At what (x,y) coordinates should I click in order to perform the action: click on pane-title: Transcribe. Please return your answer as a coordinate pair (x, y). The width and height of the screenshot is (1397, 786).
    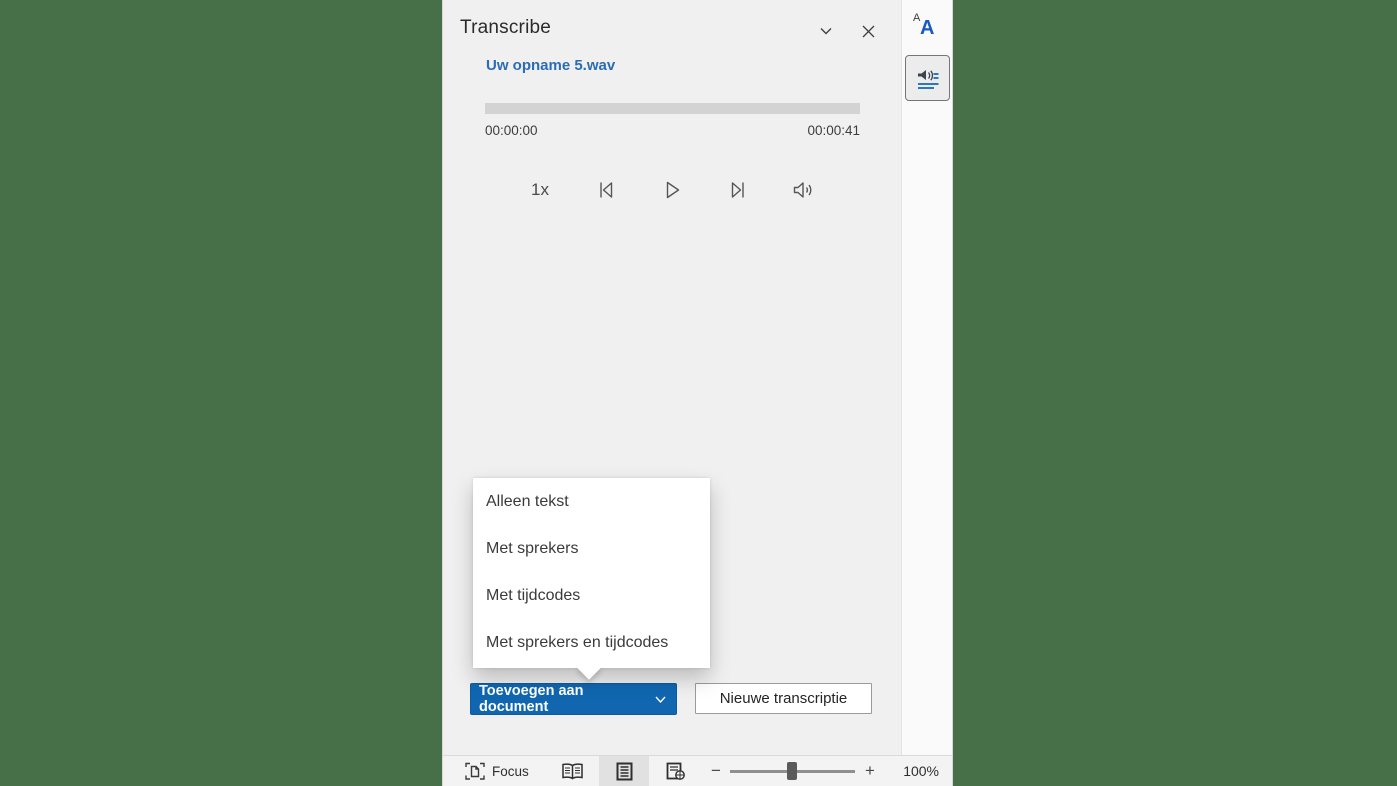
    Looking at the image, I should click on (506, 27).